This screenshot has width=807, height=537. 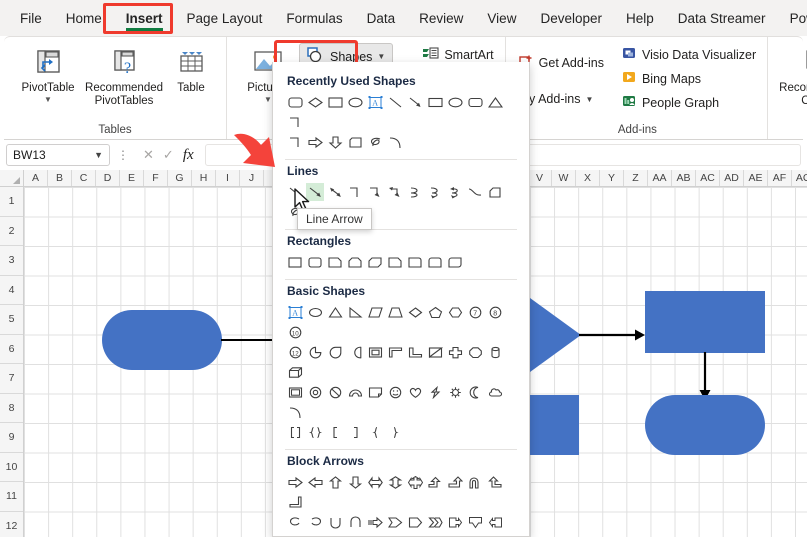 What do you see at coordinates (415, 102) in the screenshot?
I see `shape-line-arrow` at bounding box center [415, 102].